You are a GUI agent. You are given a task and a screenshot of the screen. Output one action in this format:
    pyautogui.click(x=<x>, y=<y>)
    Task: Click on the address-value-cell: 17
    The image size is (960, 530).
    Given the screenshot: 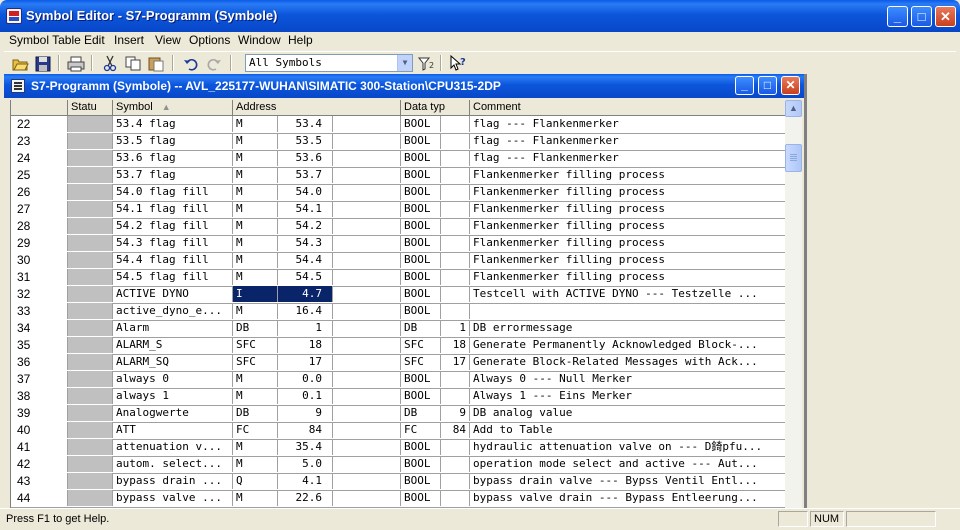 What is the action you would take?
    pyautogui.click(x=305, y=362)
    